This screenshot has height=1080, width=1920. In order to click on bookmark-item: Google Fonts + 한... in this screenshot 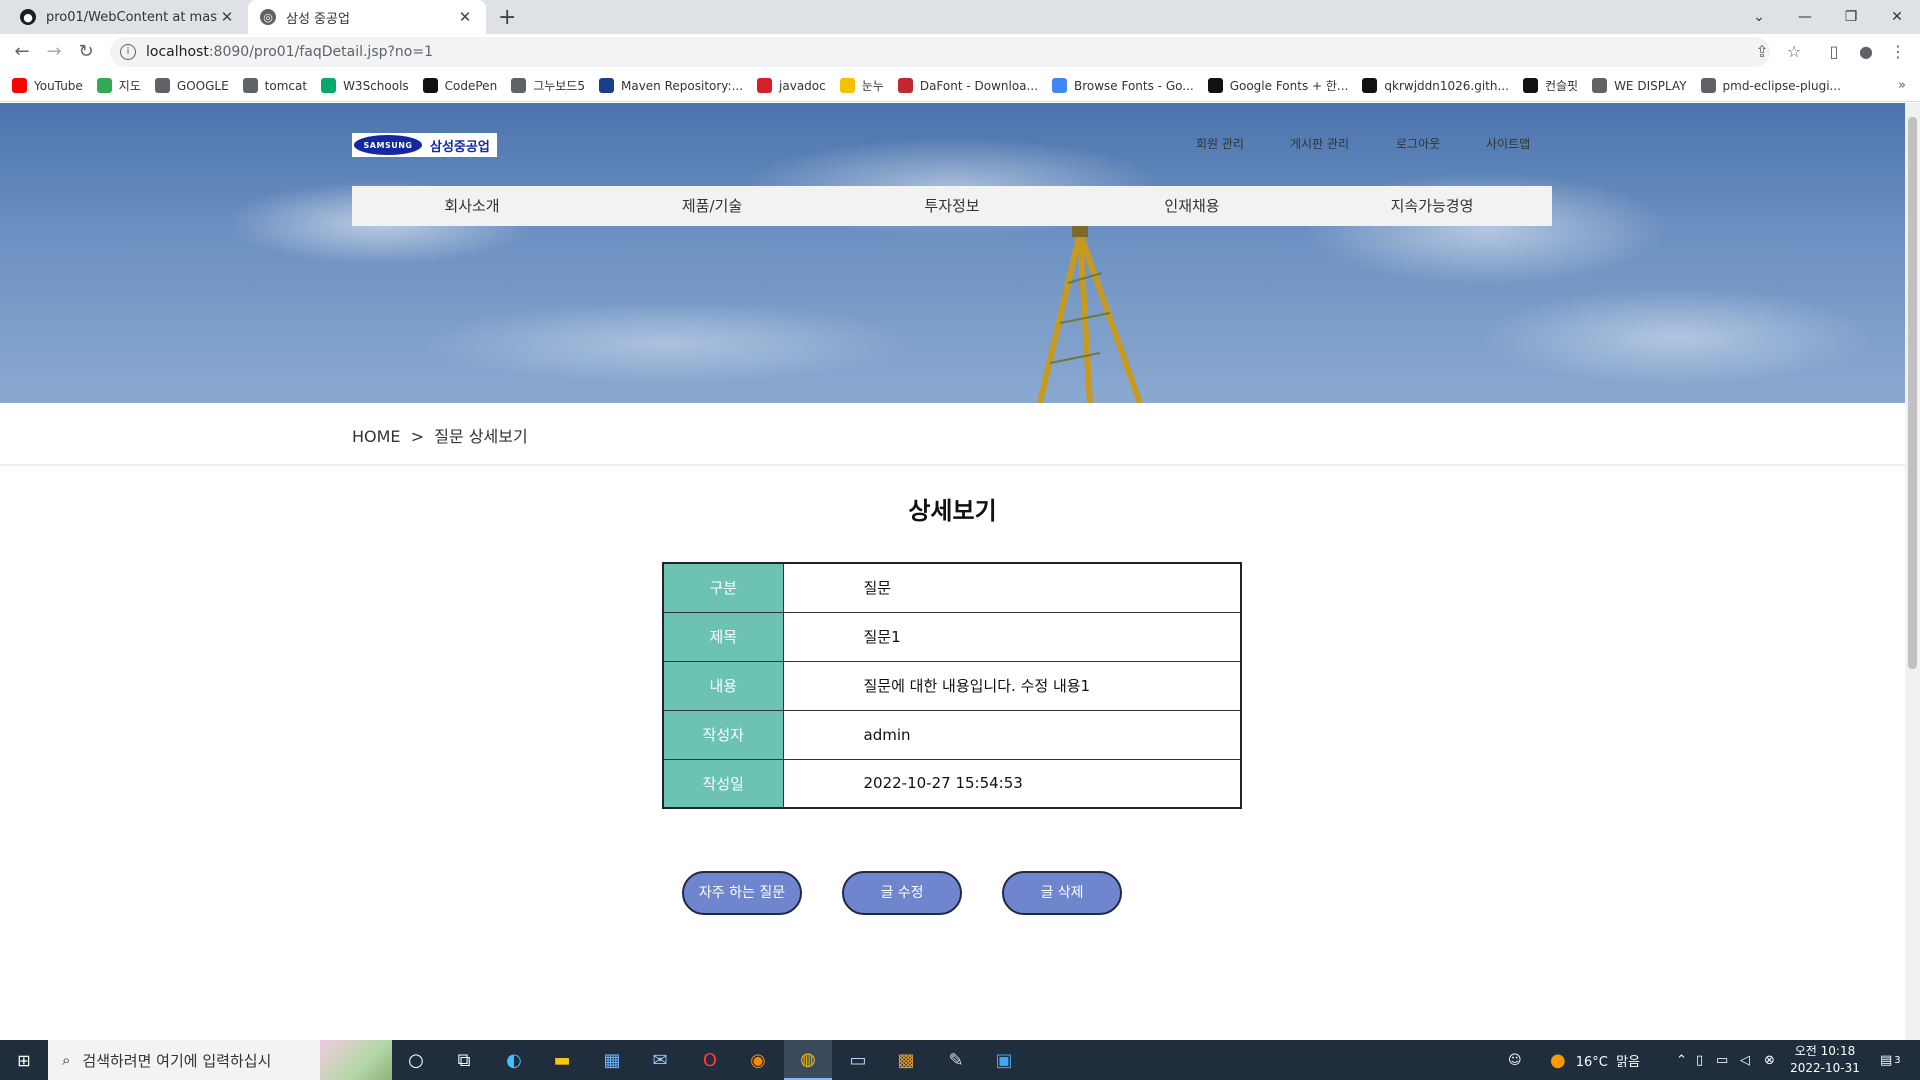, I will do `click(1278, 85)`.